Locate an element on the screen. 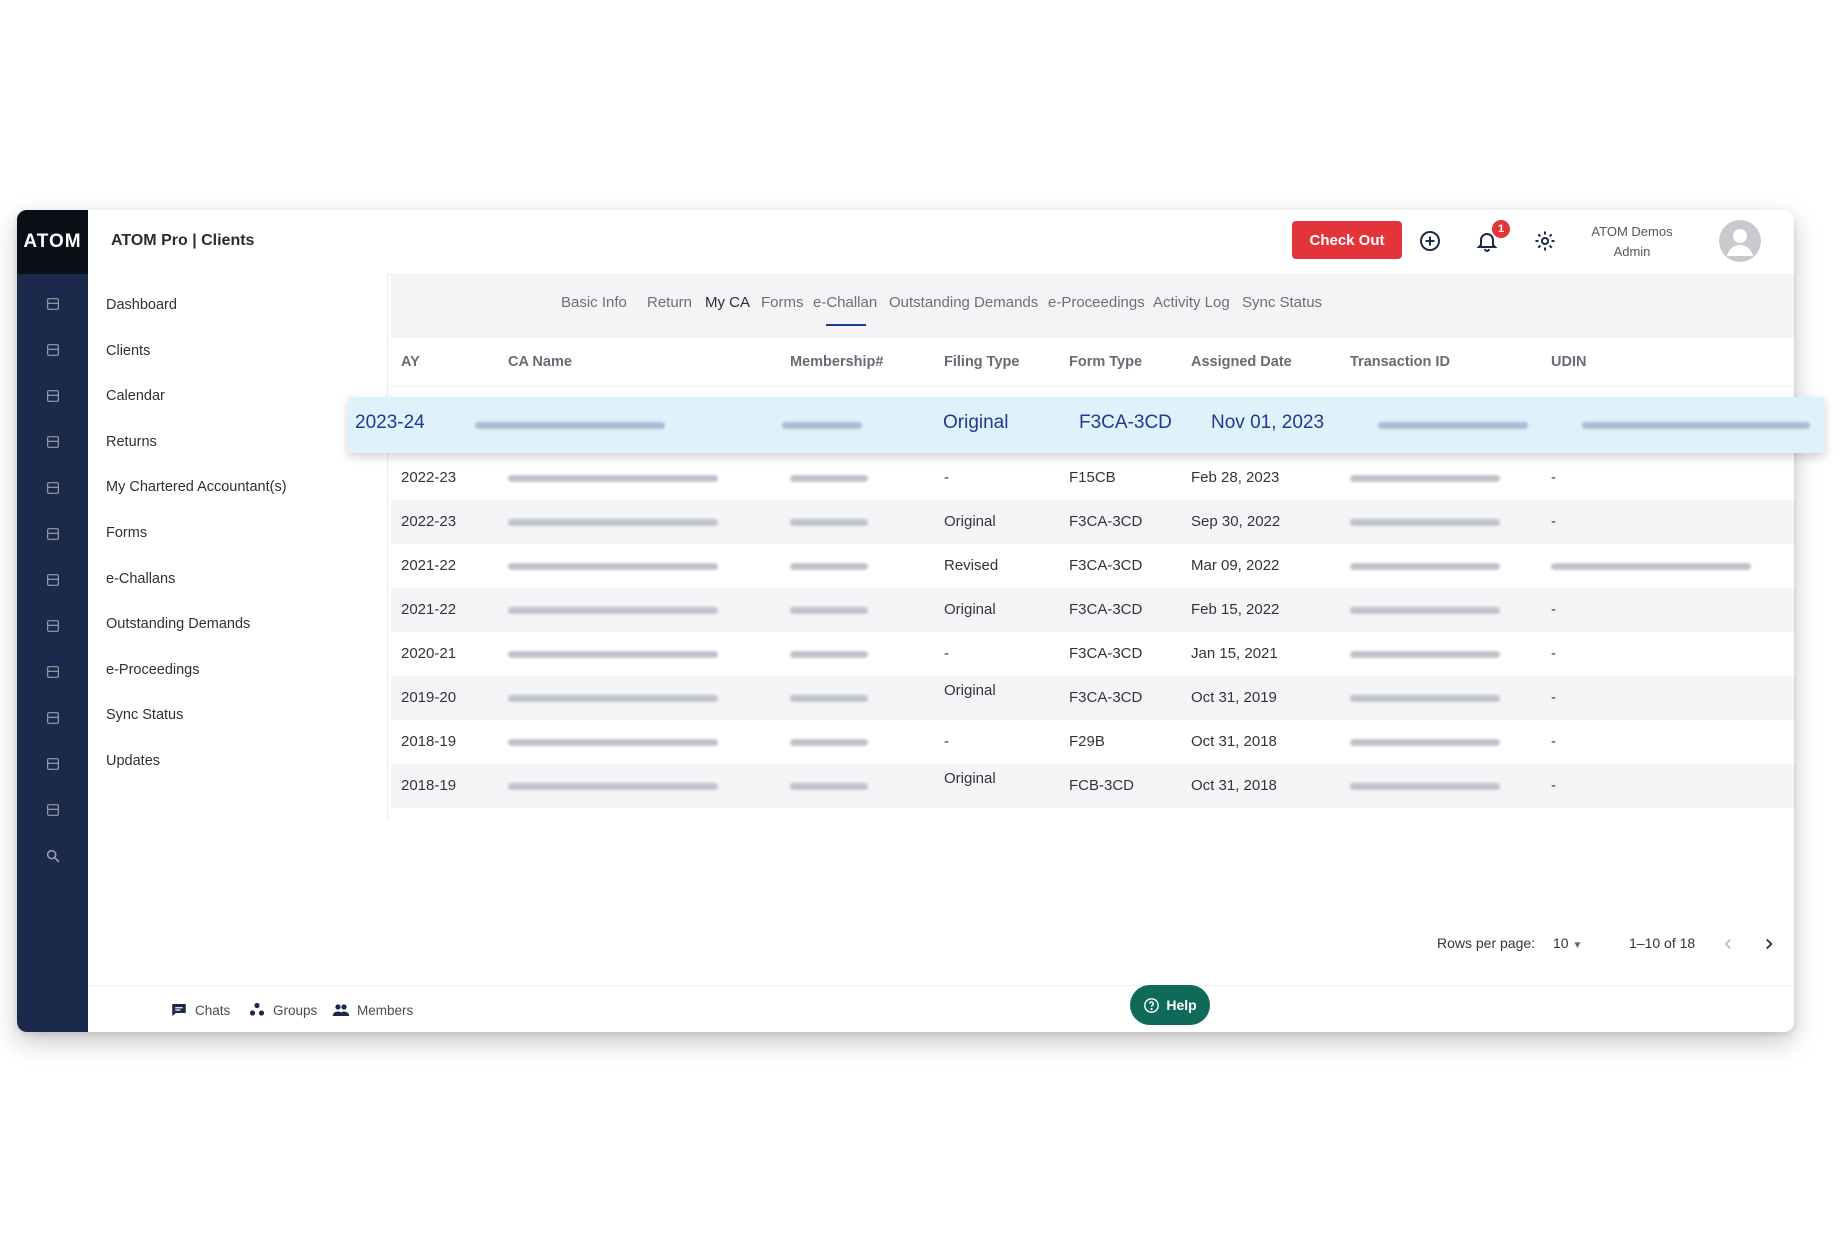 This screenshot has width=1840, height=1237. clients-icon is located at coordinates (53, 350).